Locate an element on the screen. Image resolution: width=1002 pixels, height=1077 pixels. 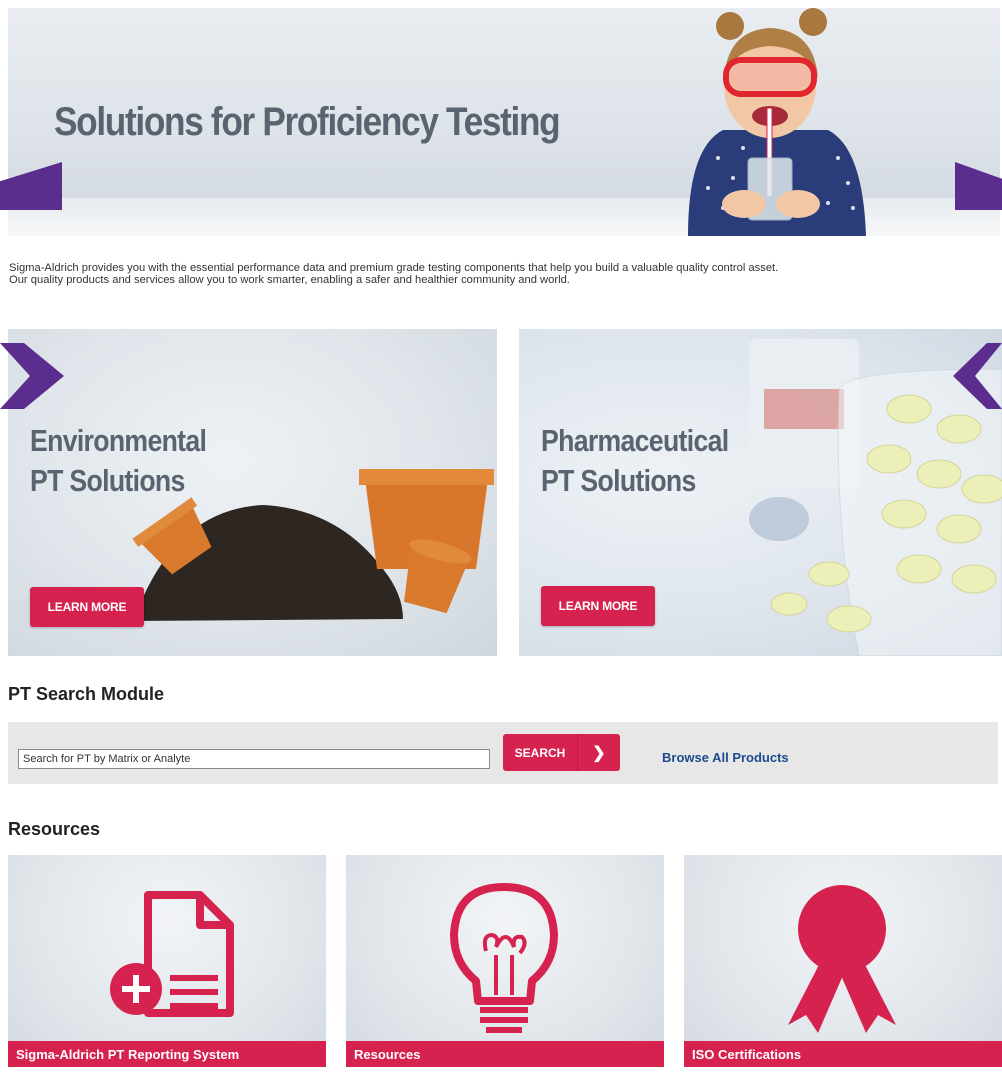
environmental-learn-more-button: LEARN MORE is located at coordinates (87, 607).